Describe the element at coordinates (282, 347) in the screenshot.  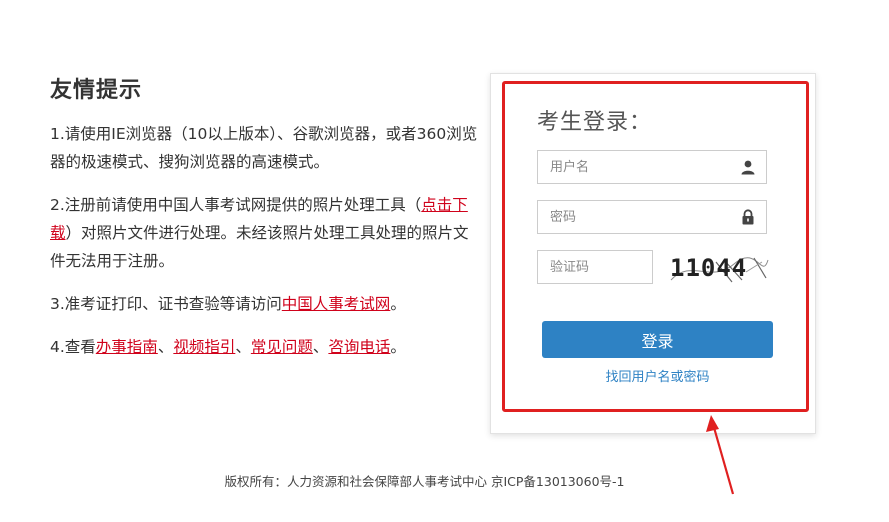
I see `faq-link: 常见问题` at that location.